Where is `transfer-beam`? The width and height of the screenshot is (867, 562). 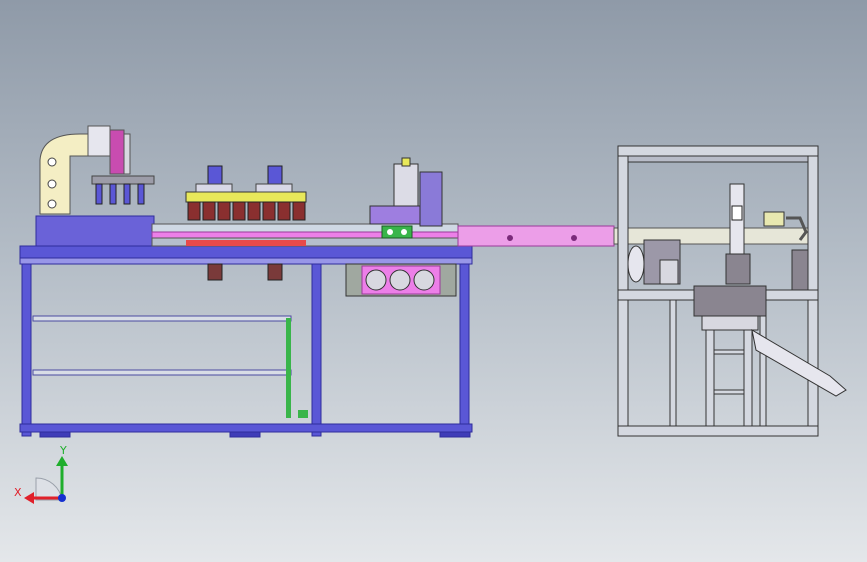 transfer-beam is located at coordinates (636, 236).